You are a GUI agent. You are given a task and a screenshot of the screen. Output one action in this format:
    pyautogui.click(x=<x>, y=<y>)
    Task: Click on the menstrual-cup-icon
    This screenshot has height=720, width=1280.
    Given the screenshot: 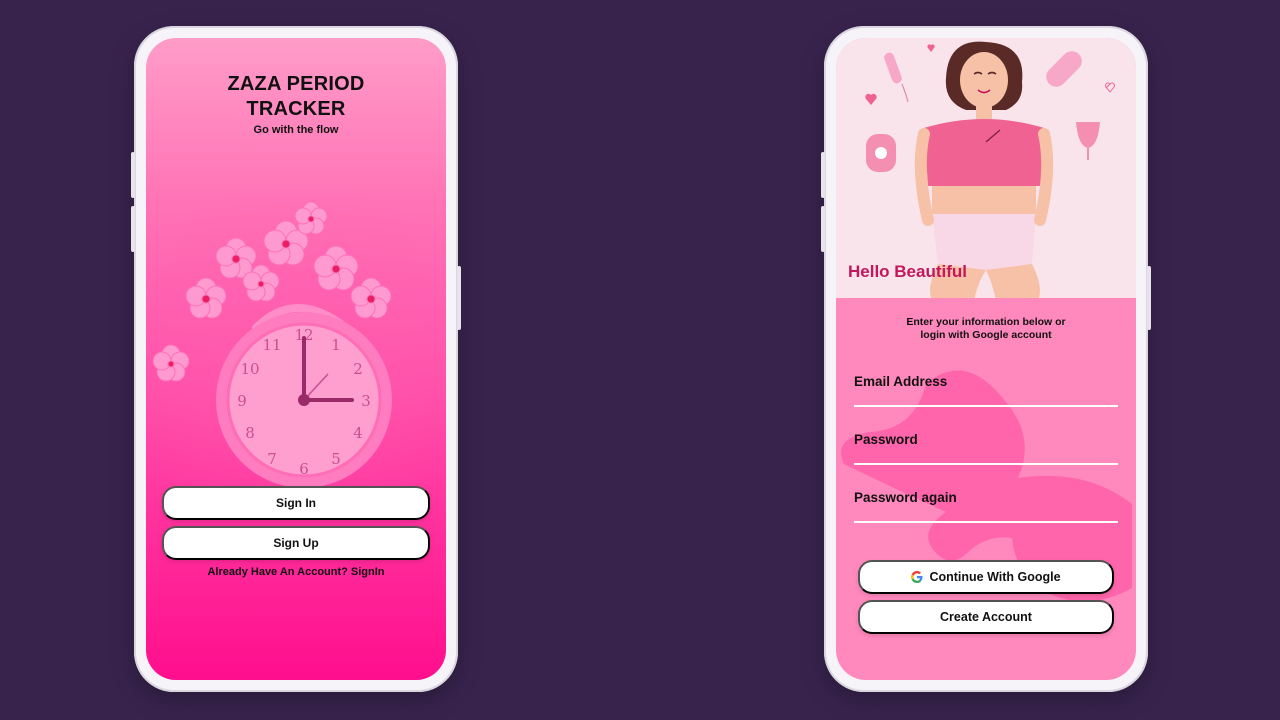 What is the action you would take?
    pyautogui.click(x=1088, y=141)
    